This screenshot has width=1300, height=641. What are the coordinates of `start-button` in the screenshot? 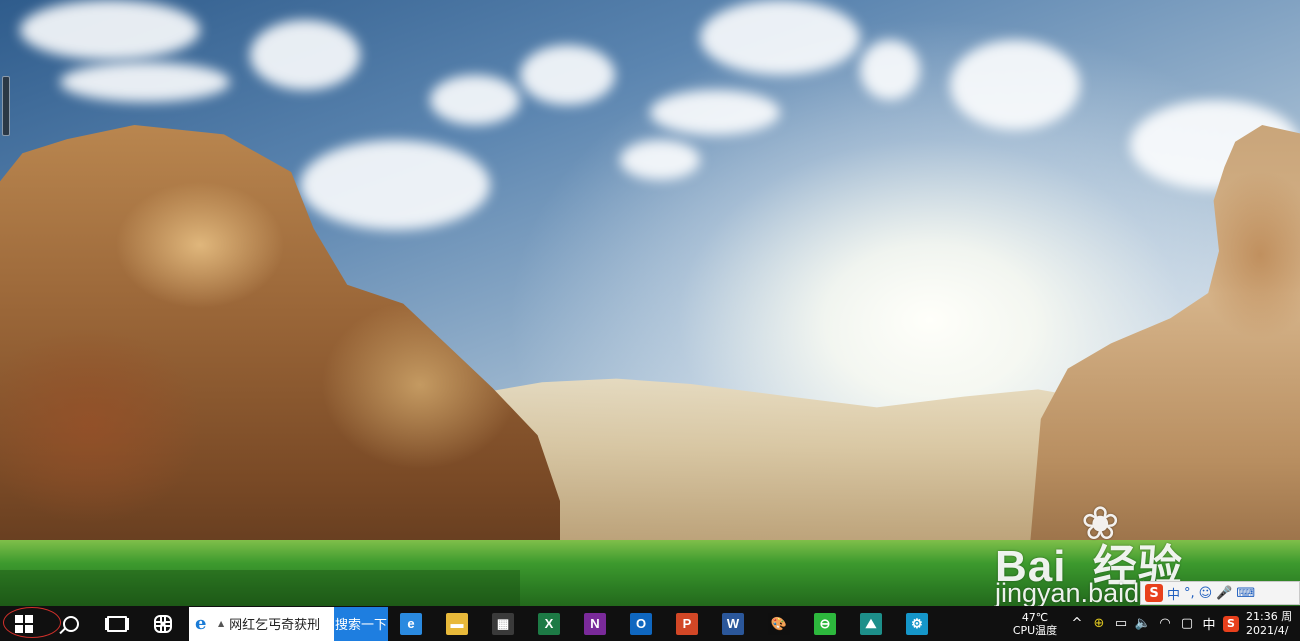 It's located at (30, 623).